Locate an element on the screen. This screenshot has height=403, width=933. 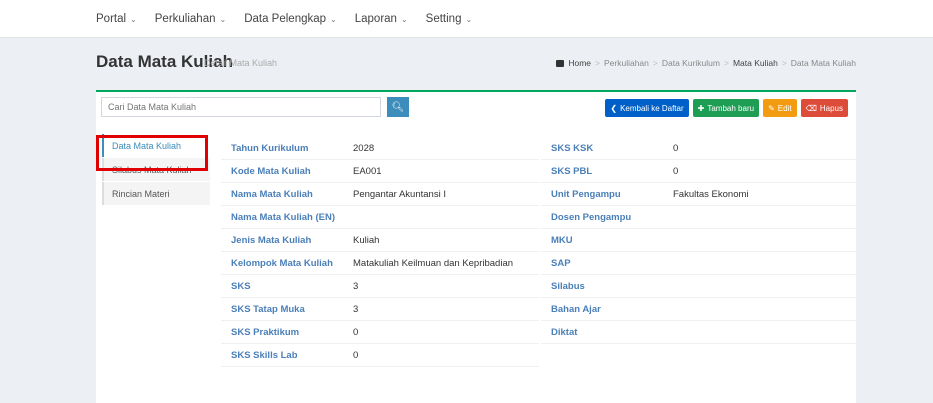
detail-row: SKS Tatap Muka 3 is located at coordinates (380, 309).